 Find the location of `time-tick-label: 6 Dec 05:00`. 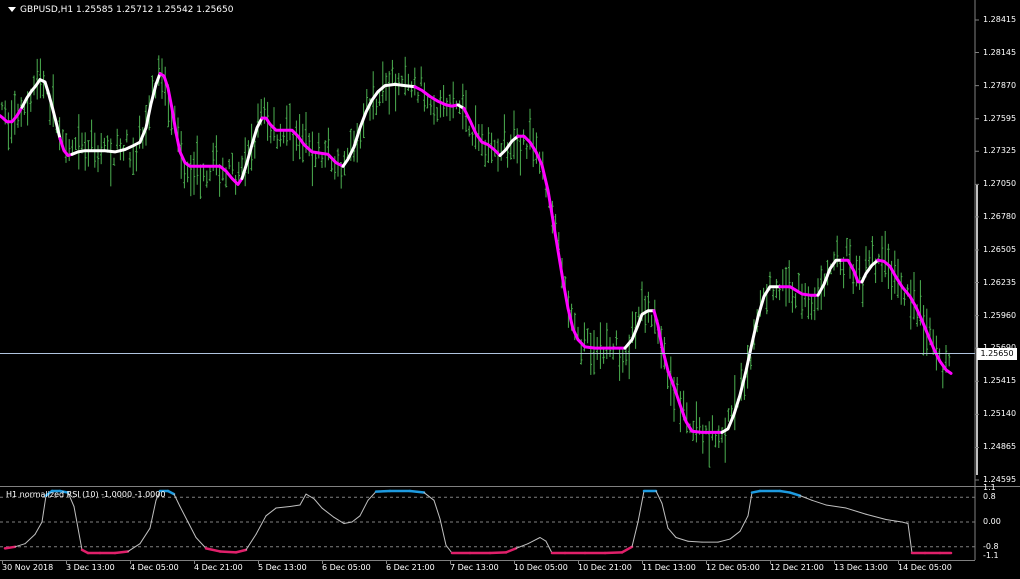

time-tick-label: 6 Dec 05:00 is located at coordinates (346, 567).